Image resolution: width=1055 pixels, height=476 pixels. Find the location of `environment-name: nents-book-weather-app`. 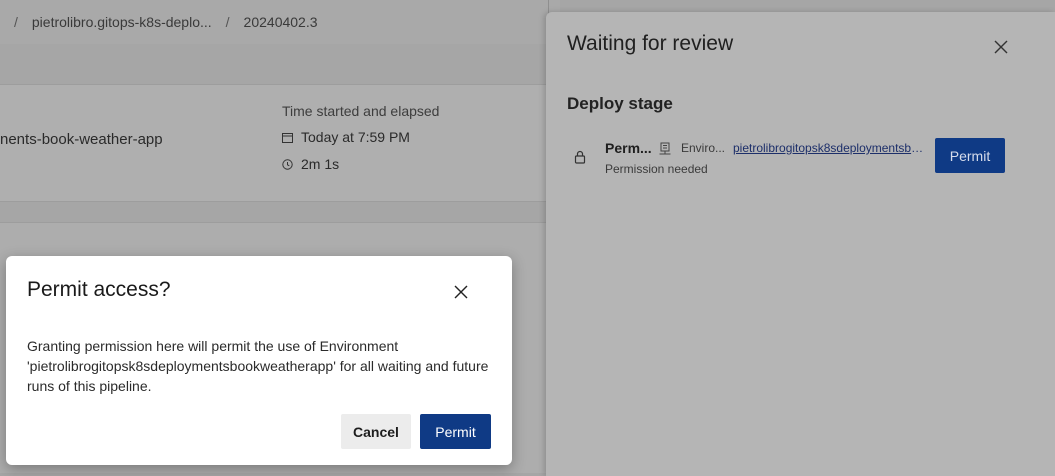

environment-name: nents-book-weather-app is located at coordinates (81, 139).